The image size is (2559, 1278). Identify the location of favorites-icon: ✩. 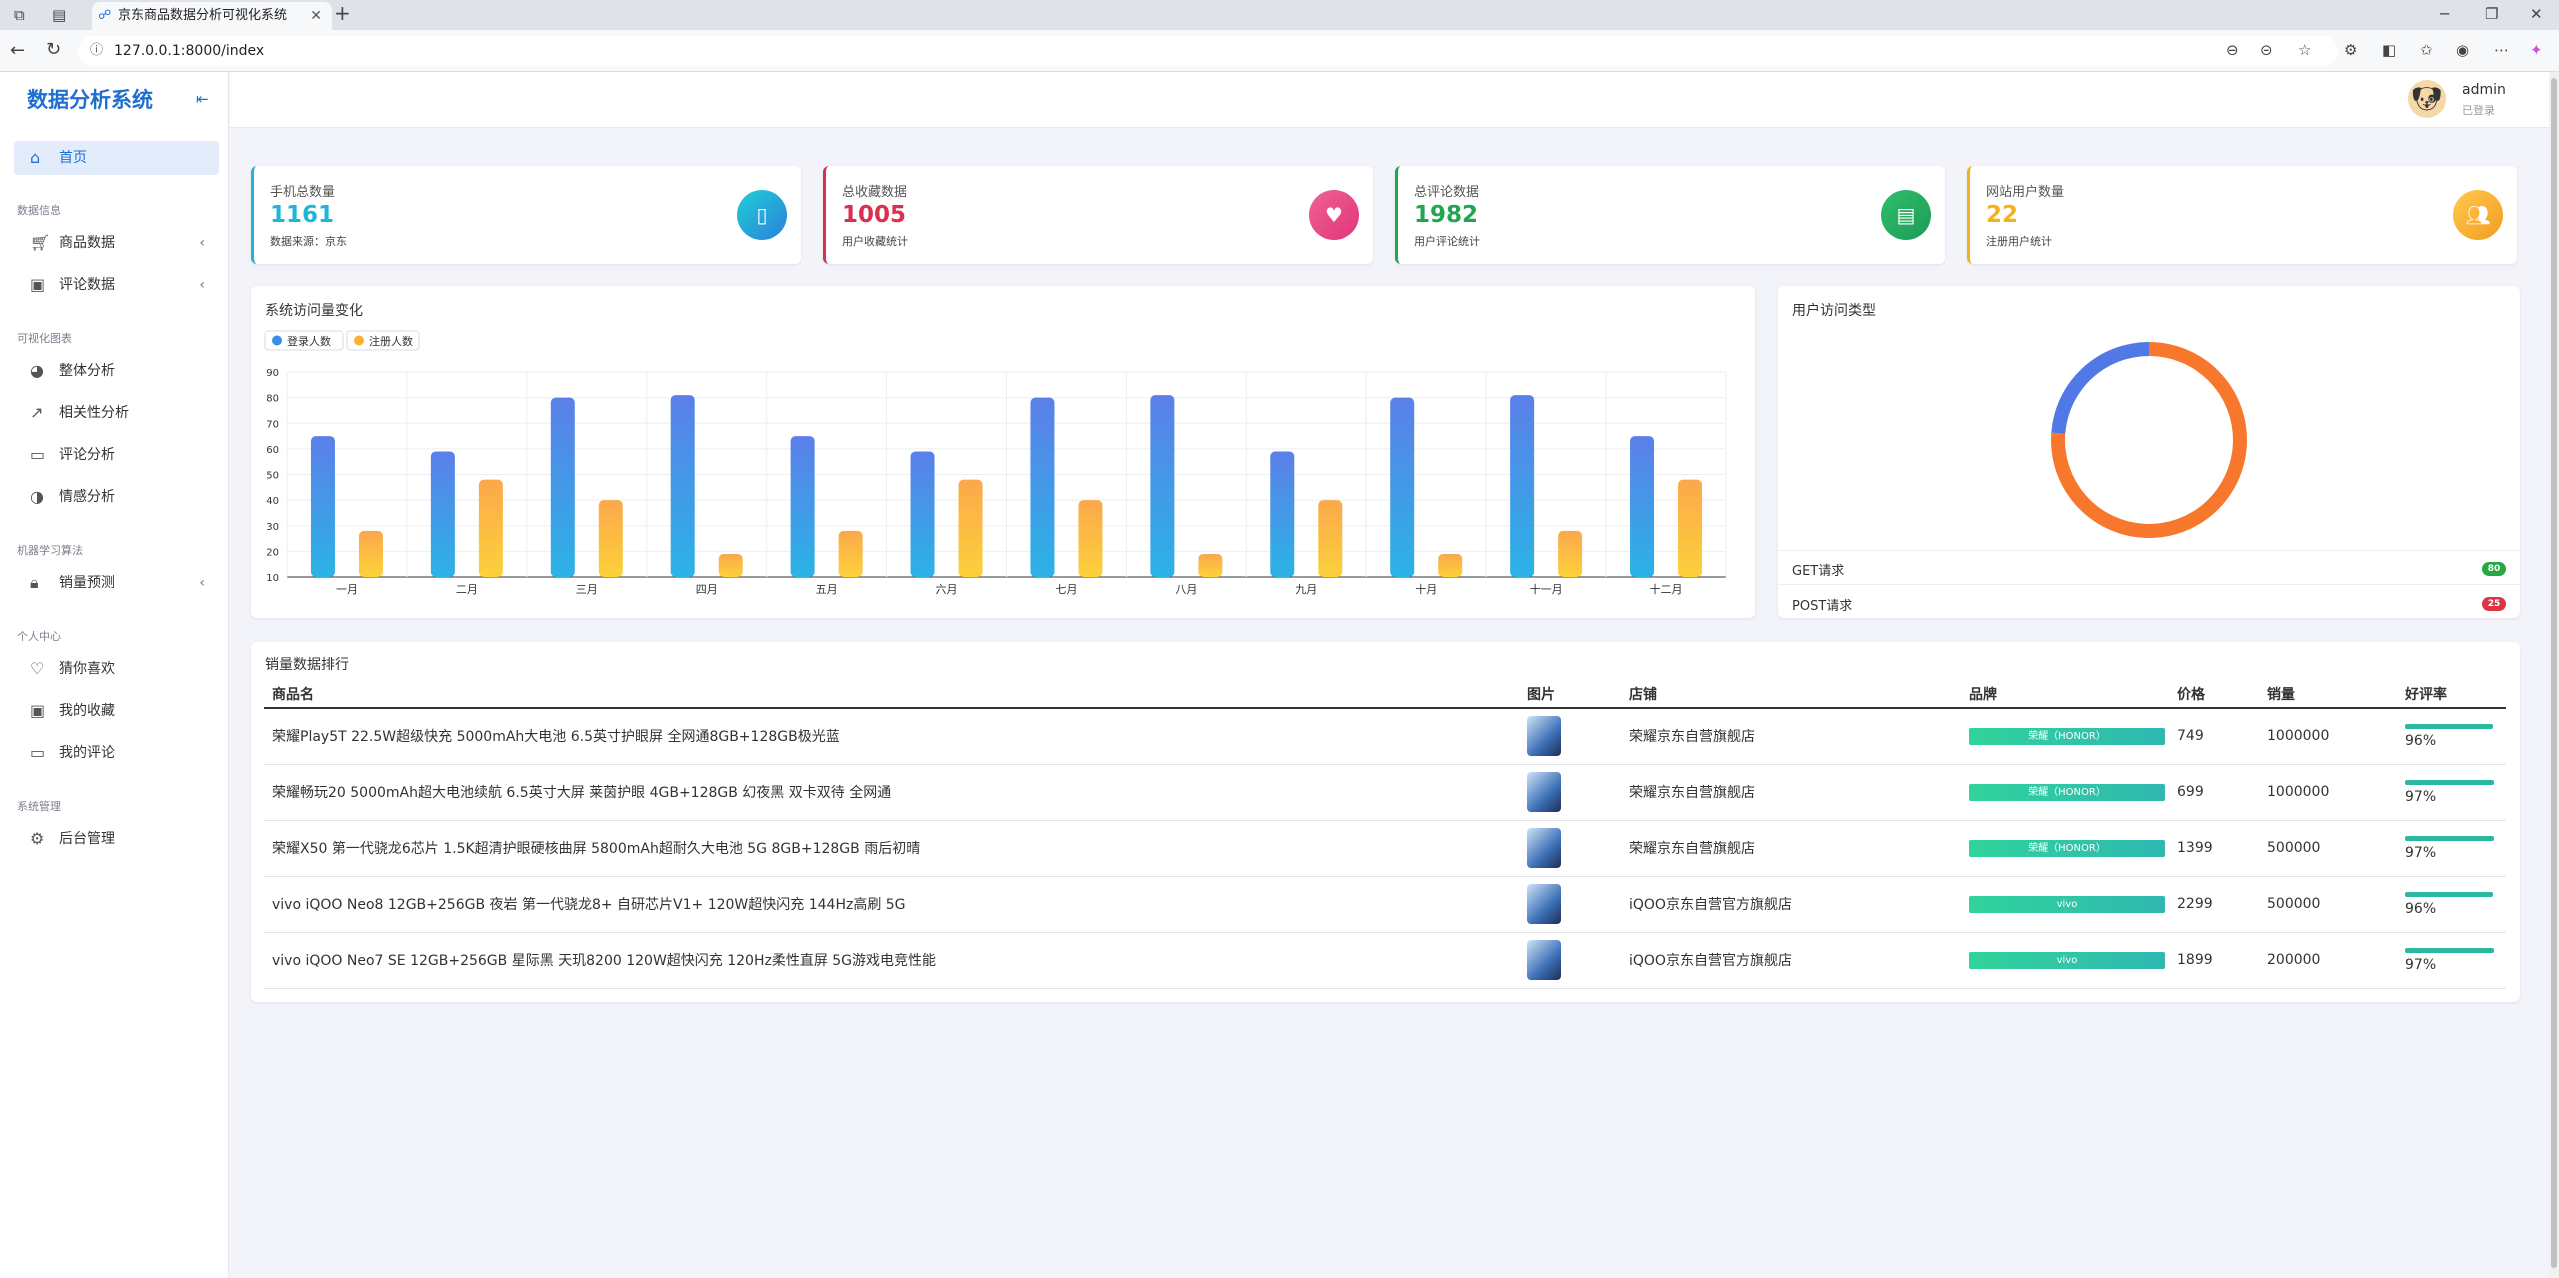
(2426, 50).